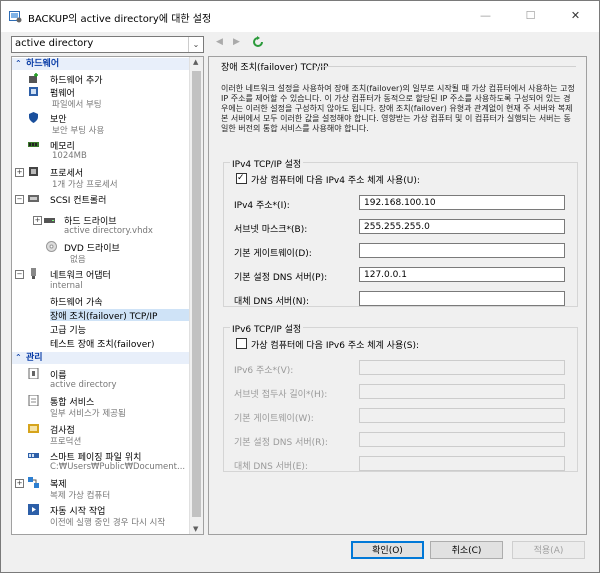 Image resolution: width=600 pixels, height=573 pixels. I want to click on panel-title: 장애 조치(failover) TCP/IP, so click(275, 68).